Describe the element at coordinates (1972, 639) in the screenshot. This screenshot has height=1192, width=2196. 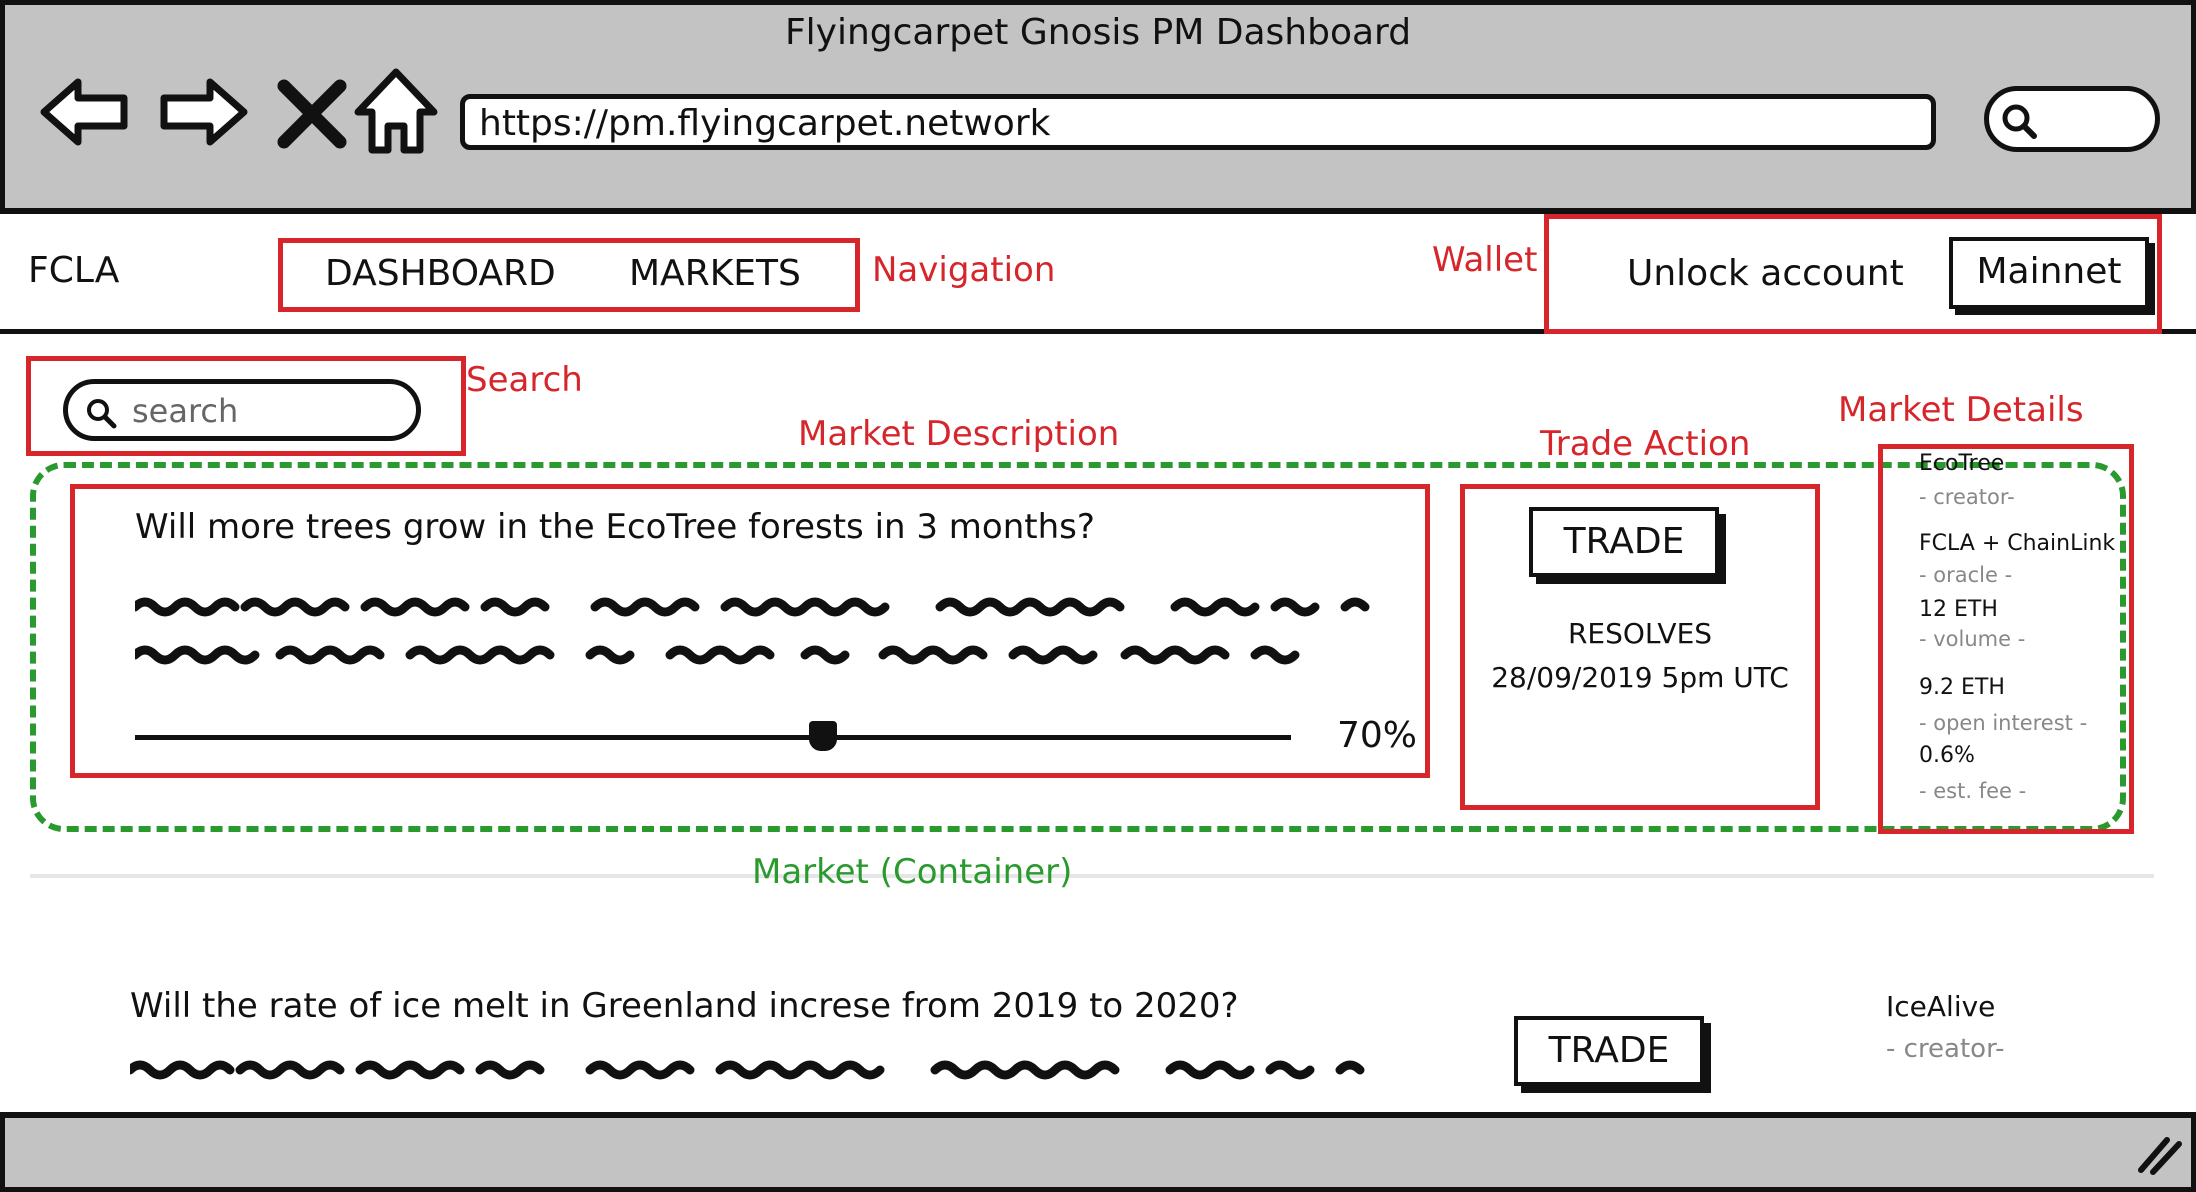
I see `volume-label: - volume -` at that location.